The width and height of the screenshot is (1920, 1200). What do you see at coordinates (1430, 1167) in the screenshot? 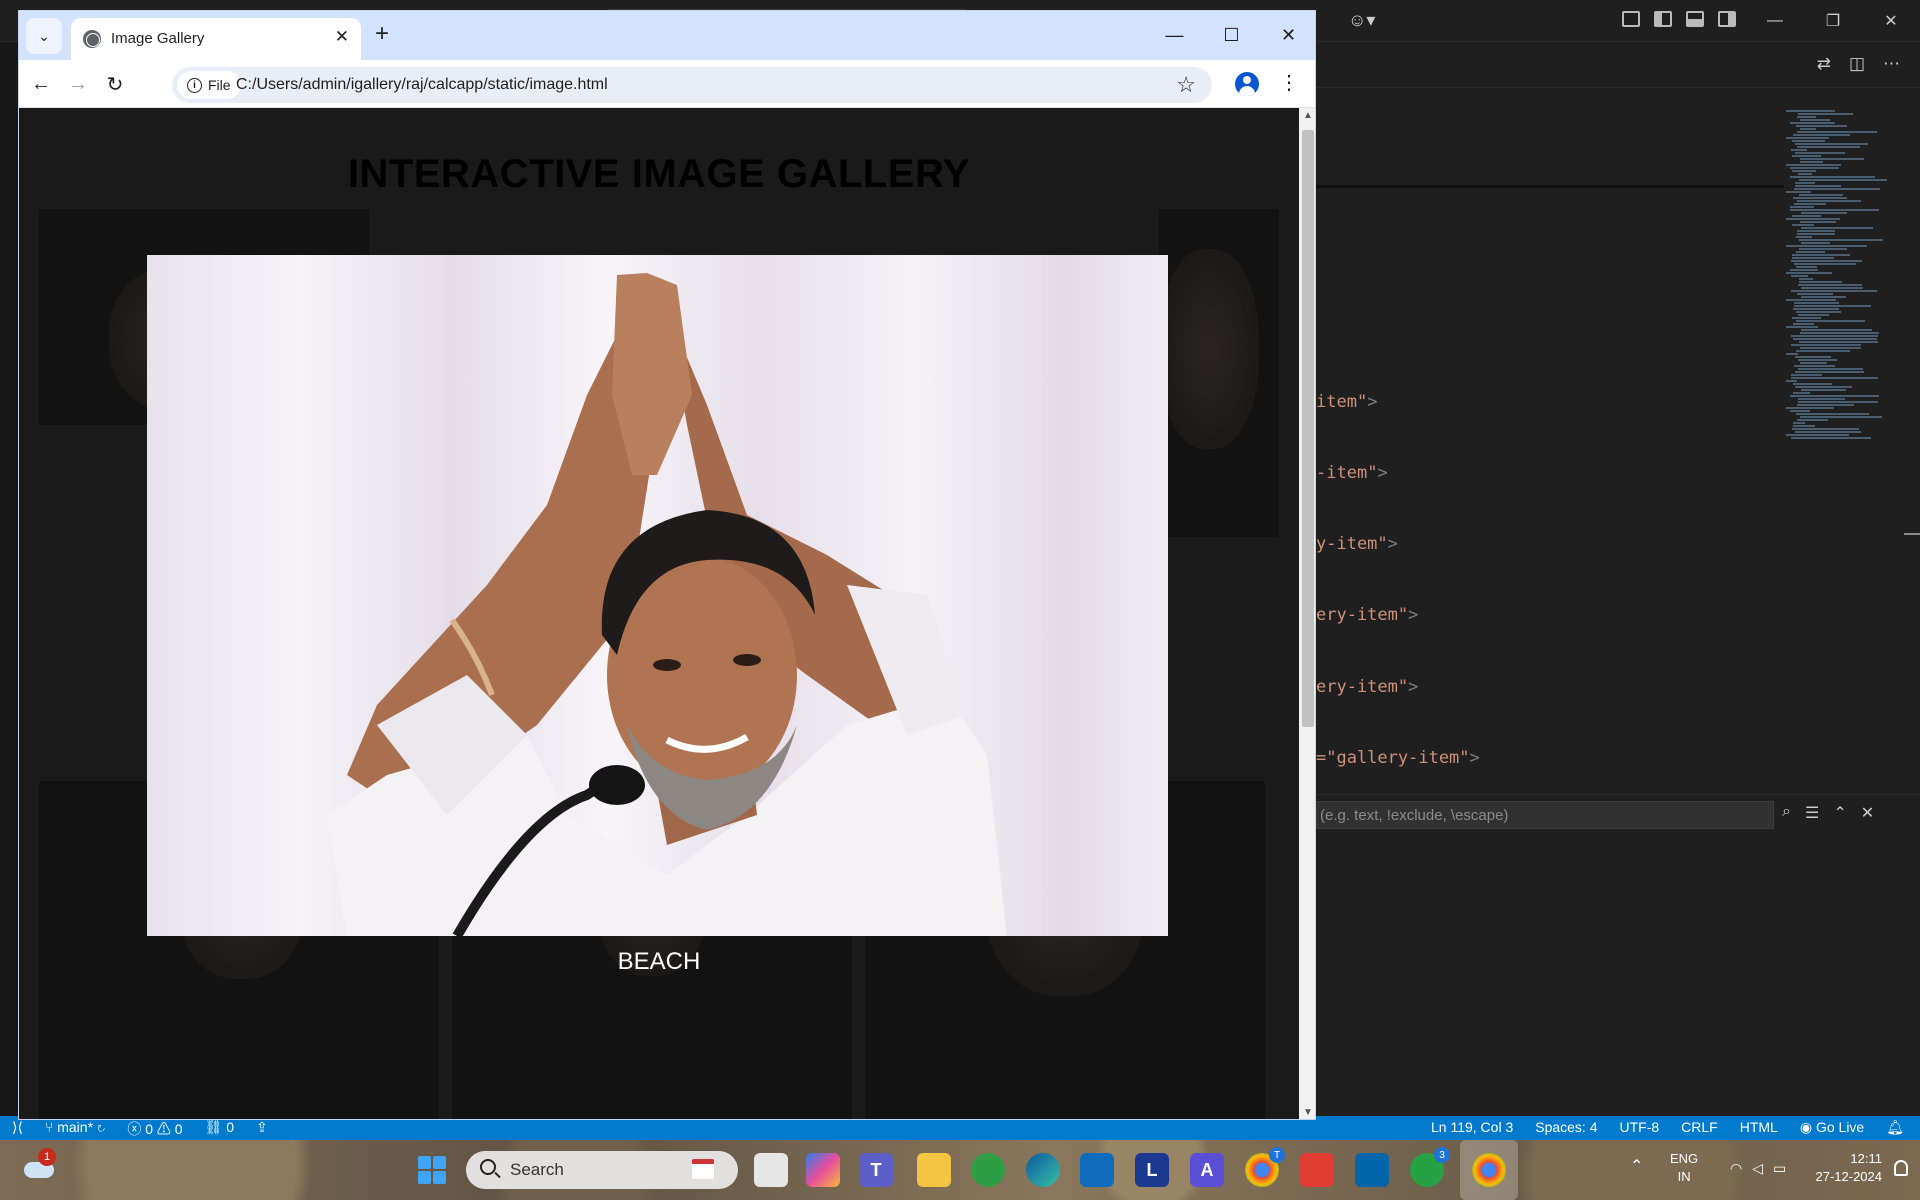
I see `whatsapp-icon: 3` at bounding box center [1430, 1167].